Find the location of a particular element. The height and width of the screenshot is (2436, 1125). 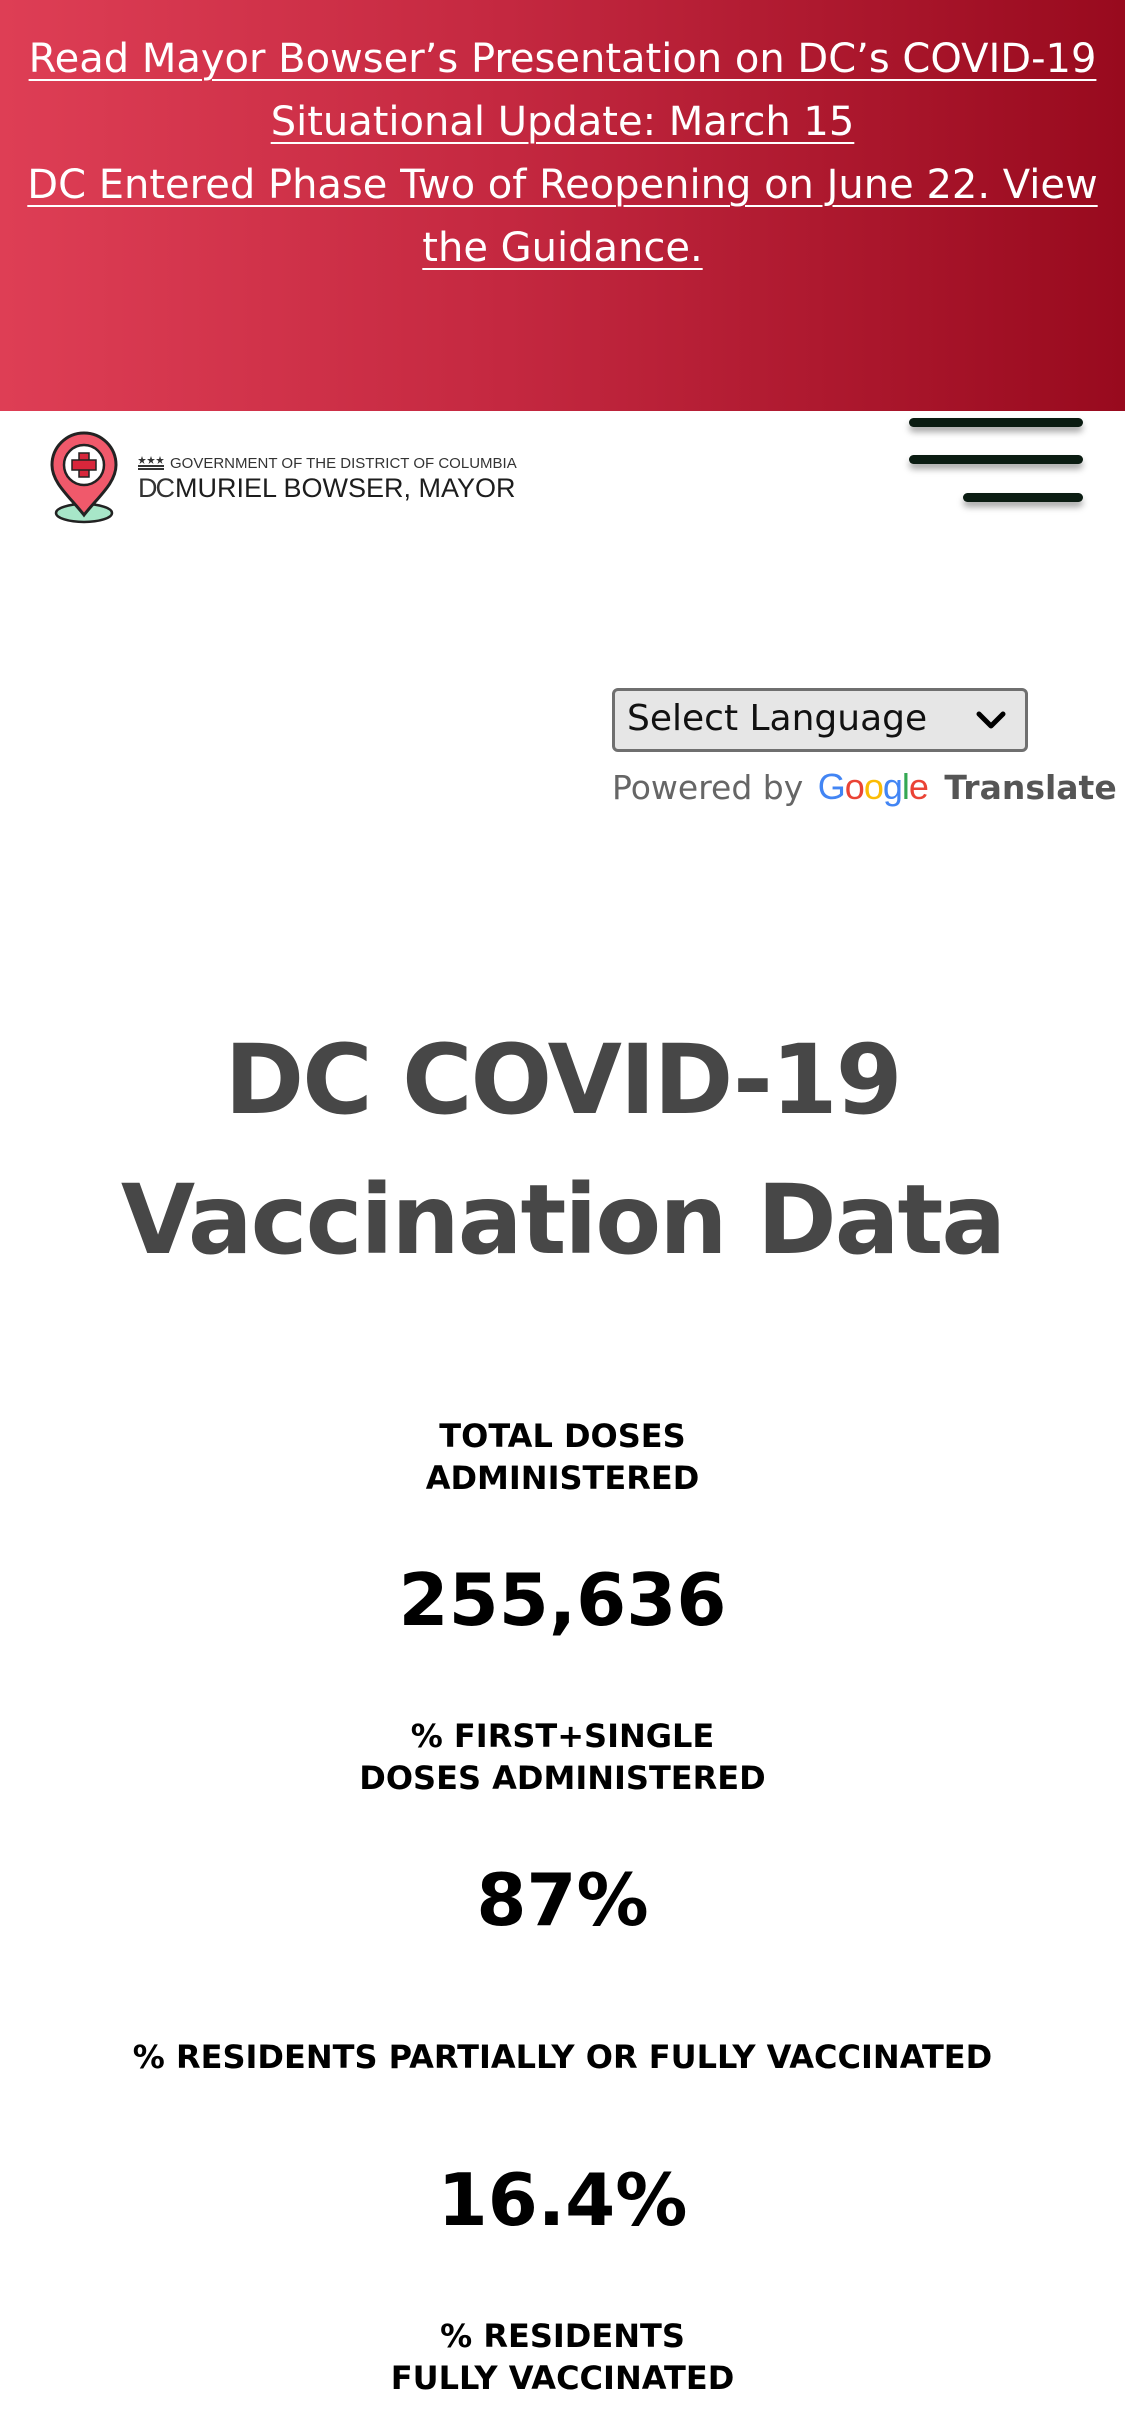

hamburger-menu-icon is located at coordinates (996, 422).